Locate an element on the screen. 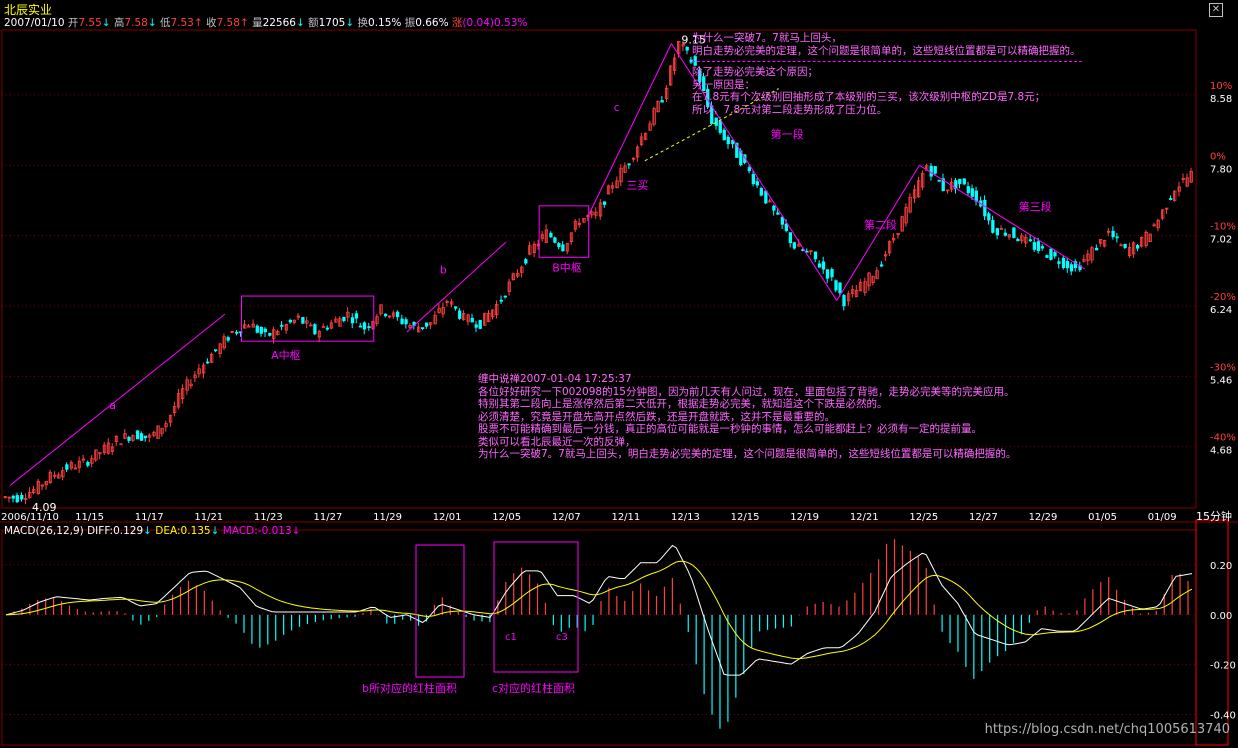 The image size is (1238, 748). segment-1-label: 第一段 is located at coordinates (787, 134).